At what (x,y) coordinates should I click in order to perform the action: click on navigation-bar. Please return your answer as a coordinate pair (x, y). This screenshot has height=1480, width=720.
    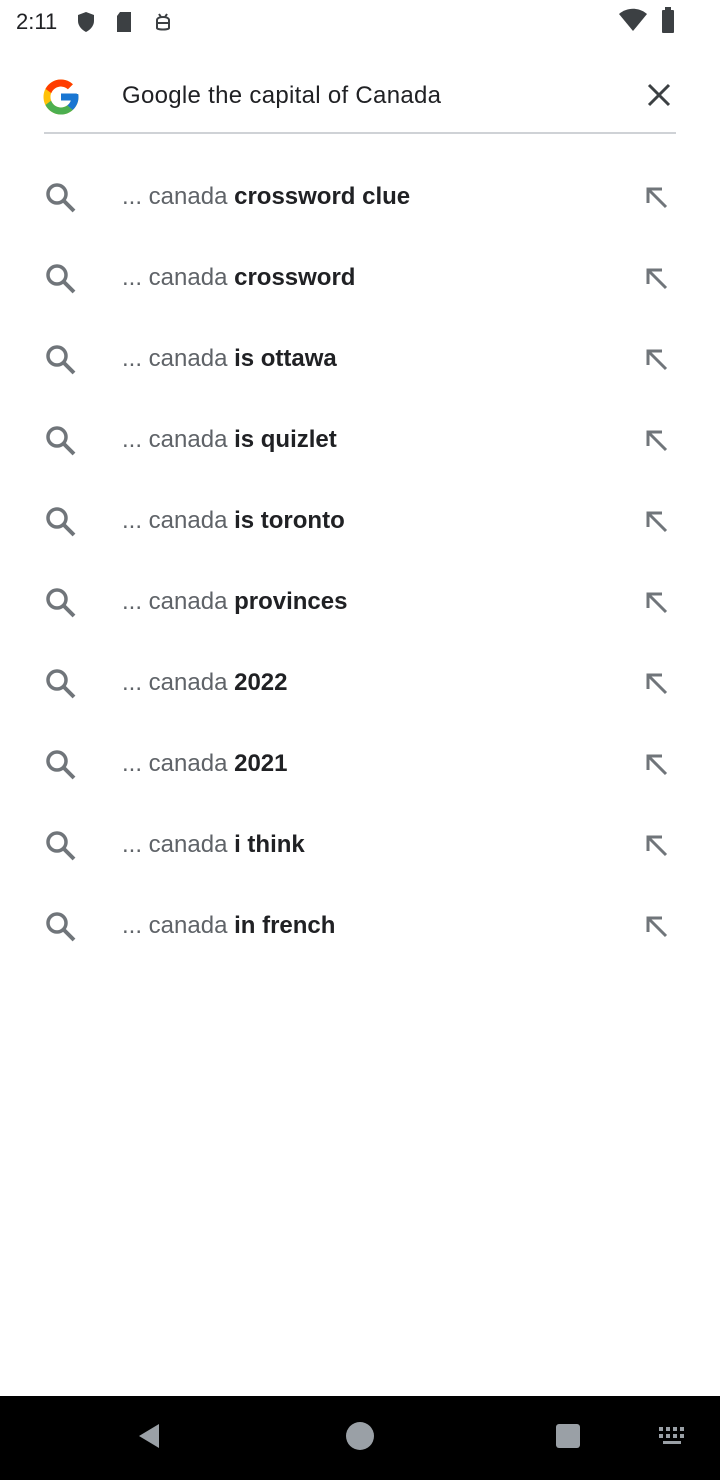
    Looking at the image, I should click on (360, 1438).